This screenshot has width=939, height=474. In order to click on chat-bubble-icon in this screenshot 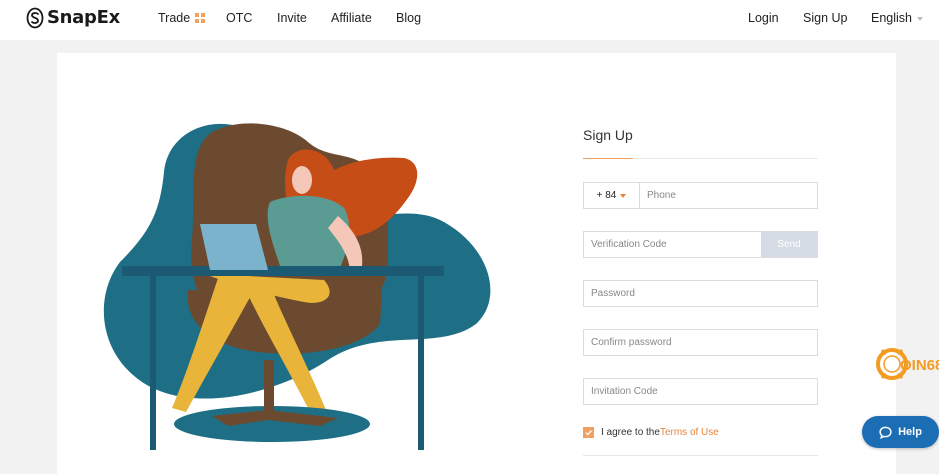, I will do `click(885, 432)`.